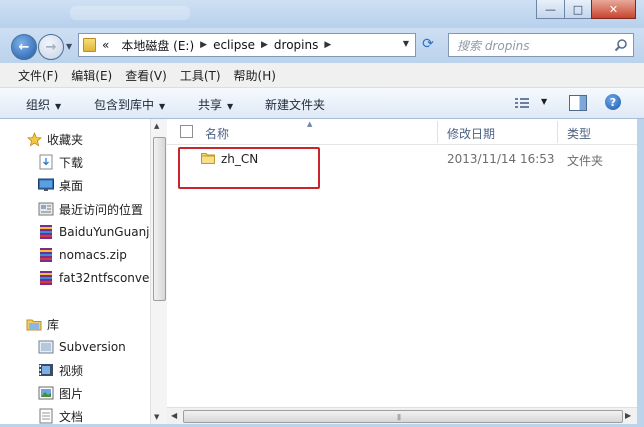 This screenshot has width=644, height=427. I want to click on back-button: ←, so click(24, 47).